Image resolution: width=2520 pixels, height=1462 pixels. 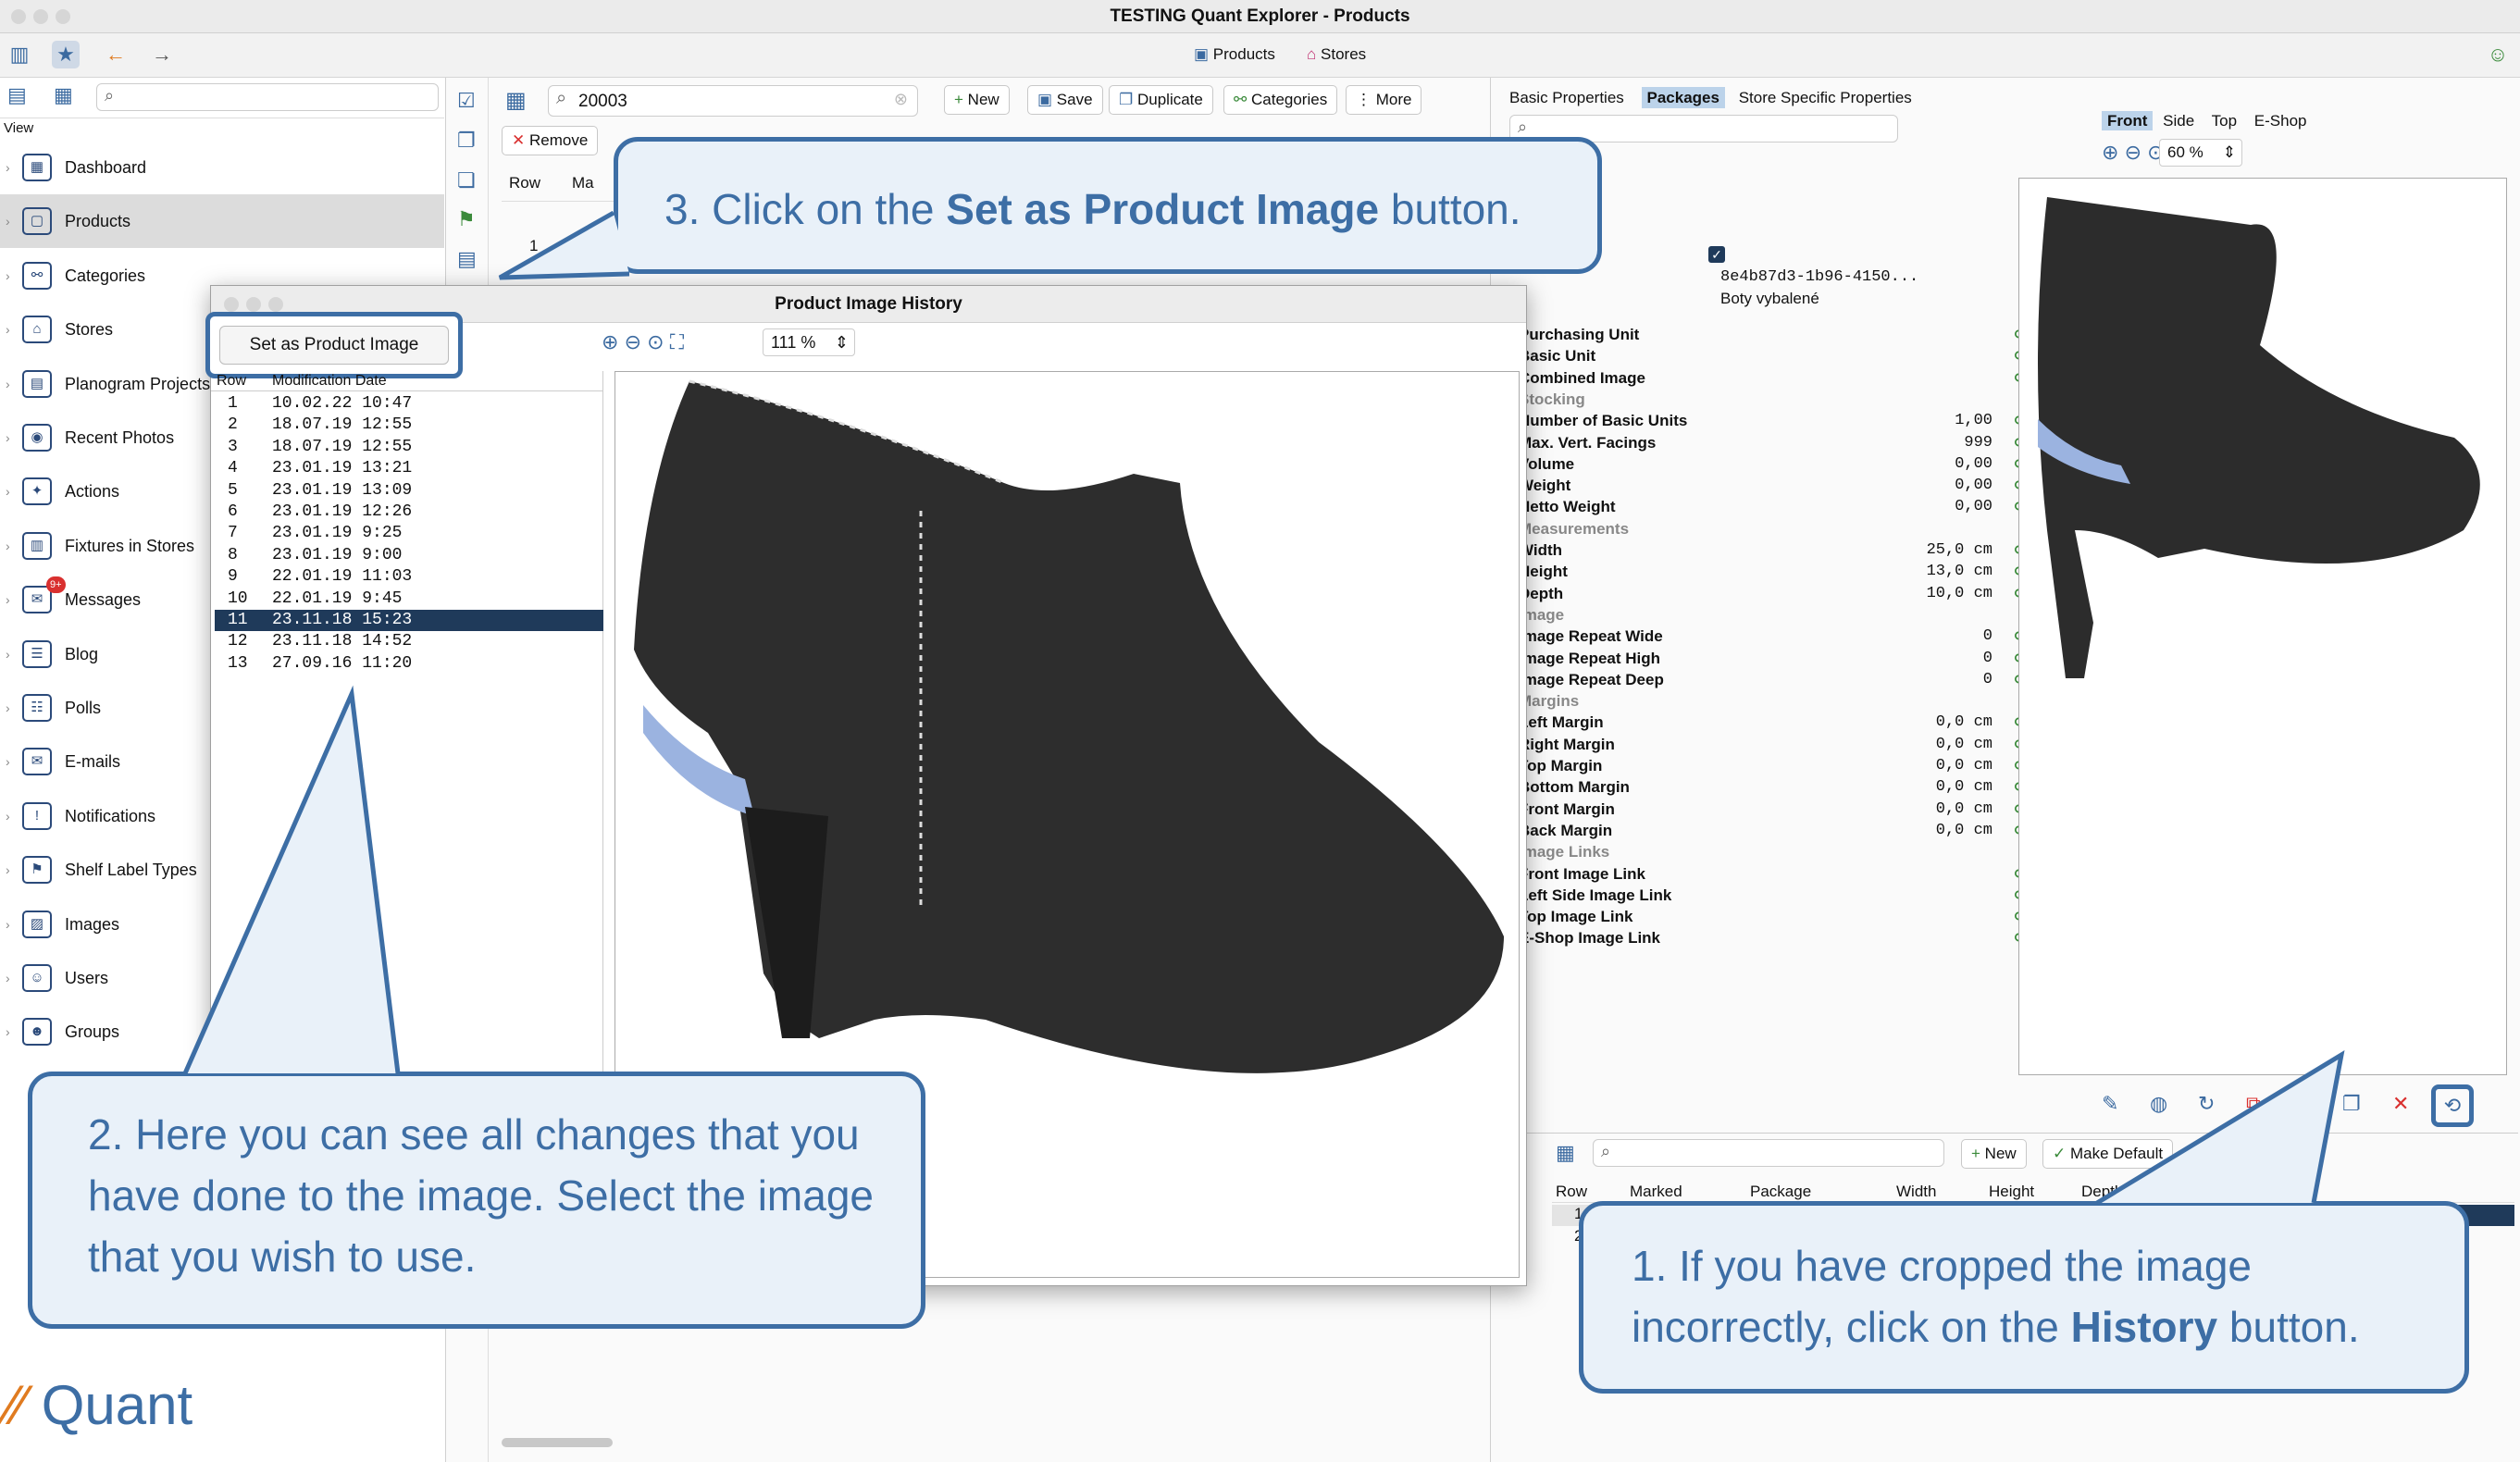 What do you see at coordinates (334, 346) in the screenshot?
I see `set-as-product-image-button: Set as Product Image` at bounding box center [334, 346].